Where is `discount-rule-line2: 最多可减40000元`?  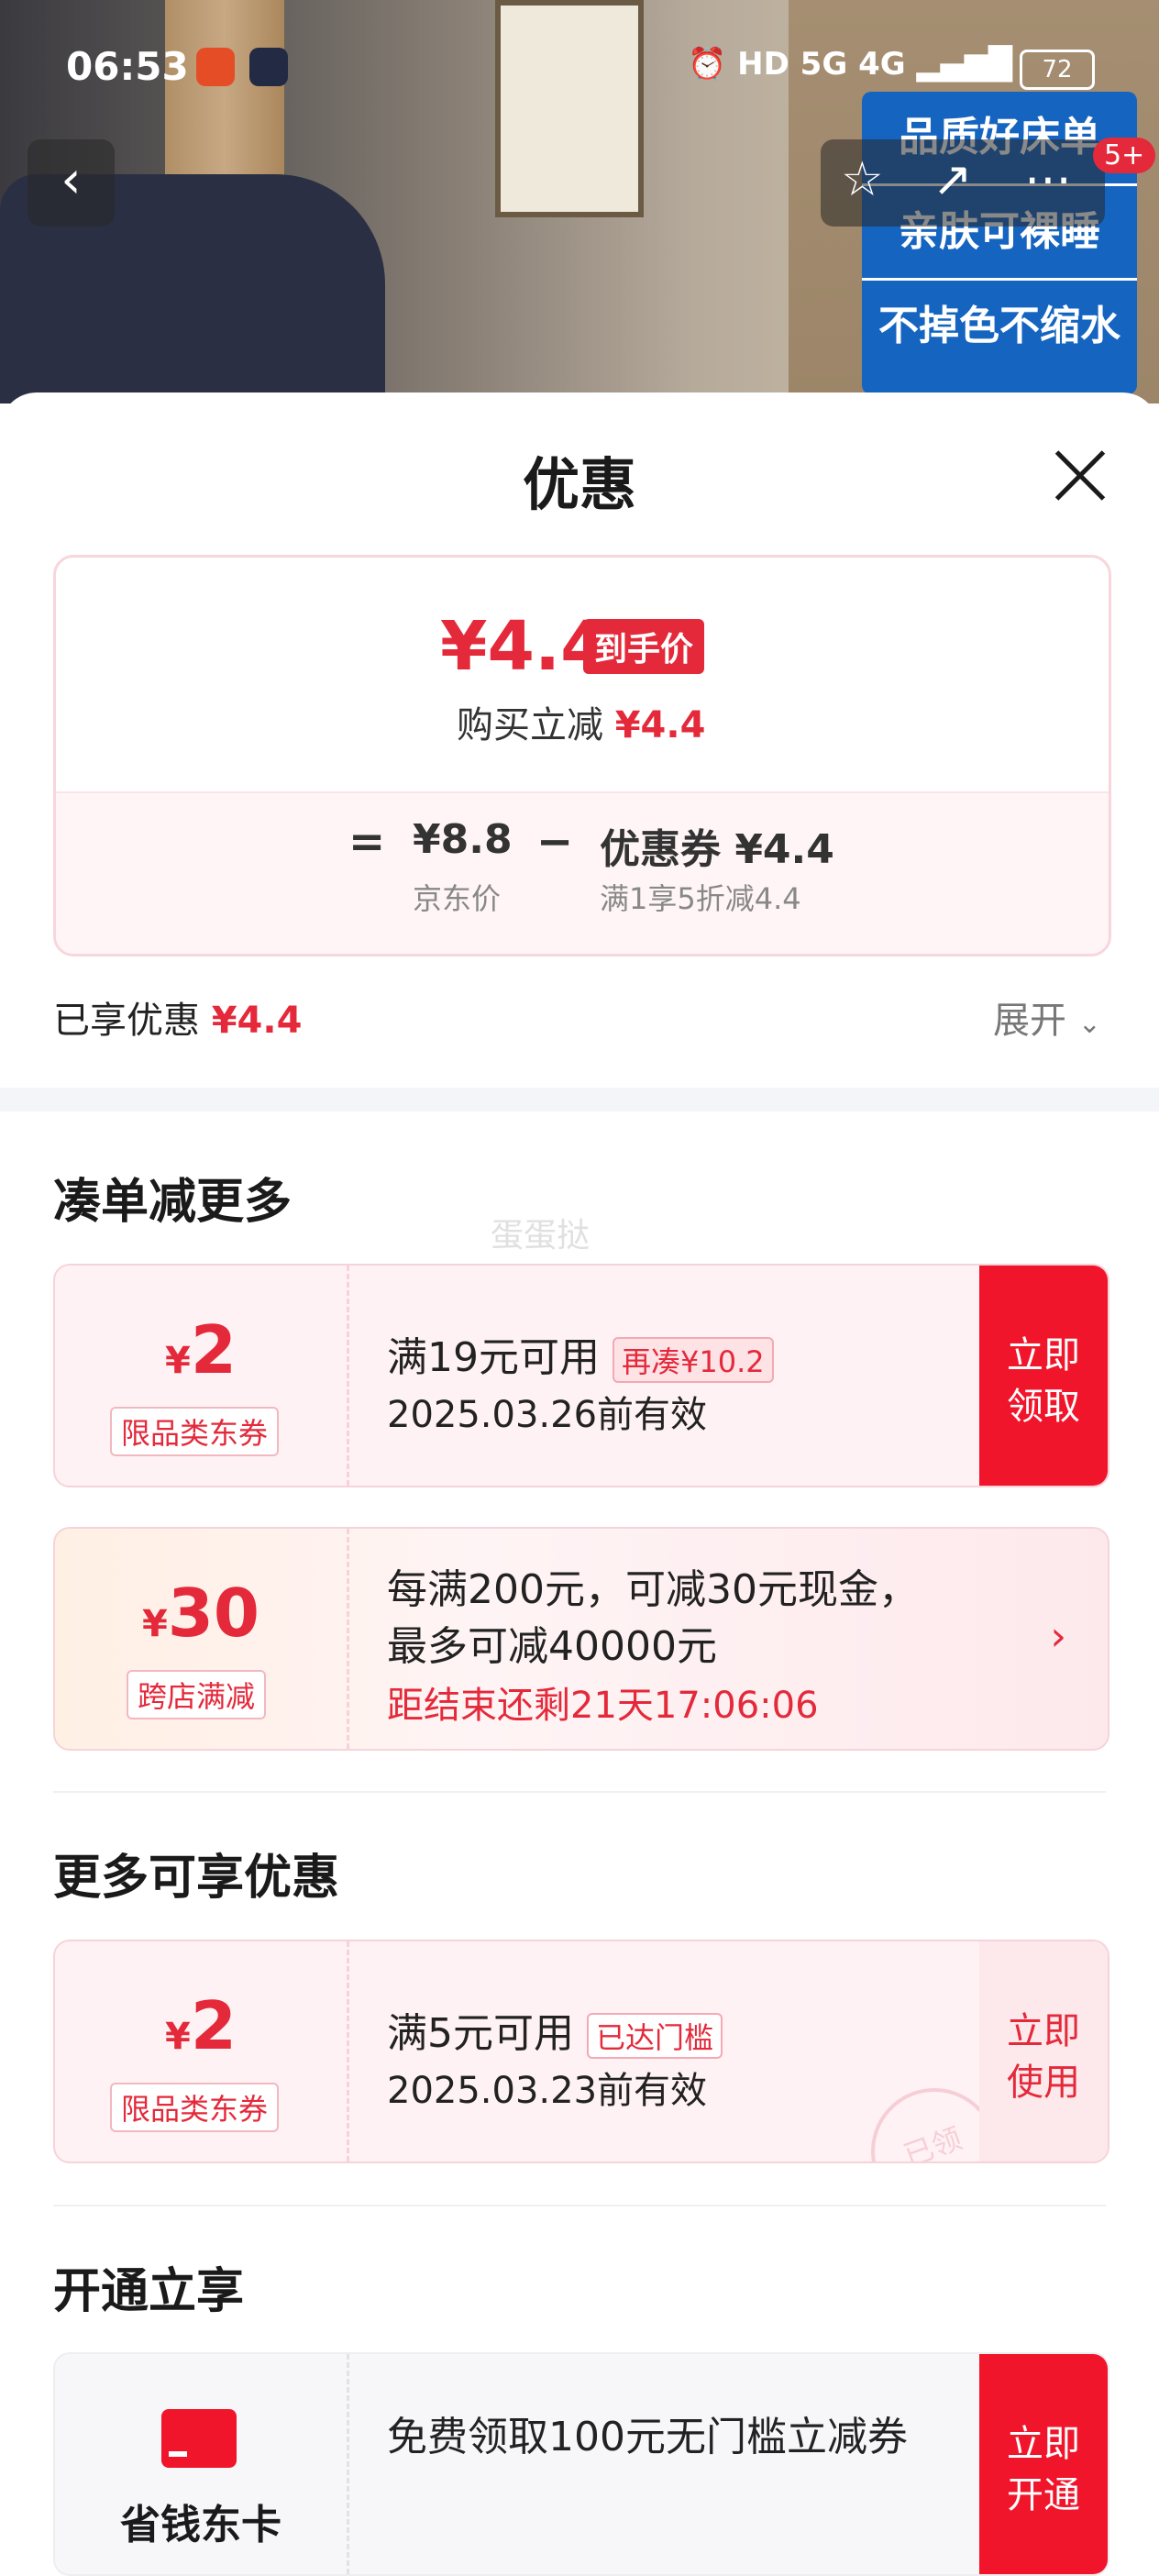
discount-rule-line2: 最多可减40000元 is located at coordinates (552, 1646).